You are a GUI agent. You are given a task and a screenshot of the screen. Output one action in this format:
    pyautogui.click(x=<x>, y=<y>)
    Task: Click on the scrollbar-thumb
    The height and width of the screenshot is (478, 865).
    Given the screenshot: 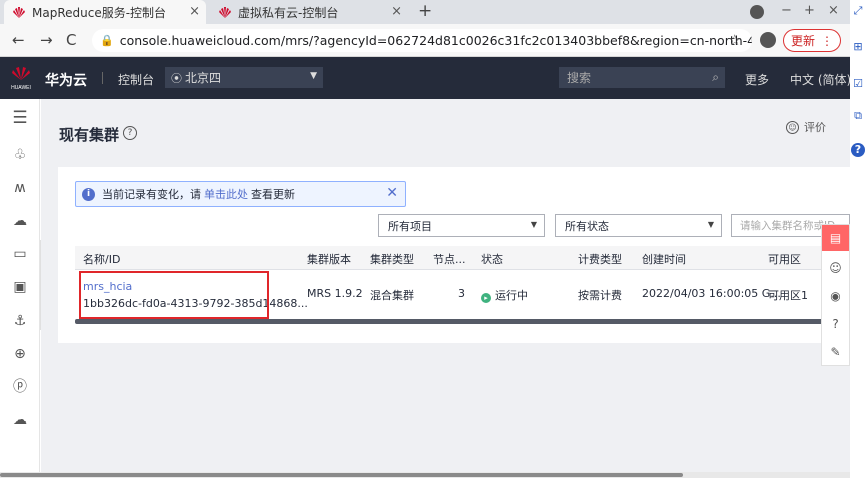 What is the action you would take?
    pyautogui.click(x=341, y=475)
    